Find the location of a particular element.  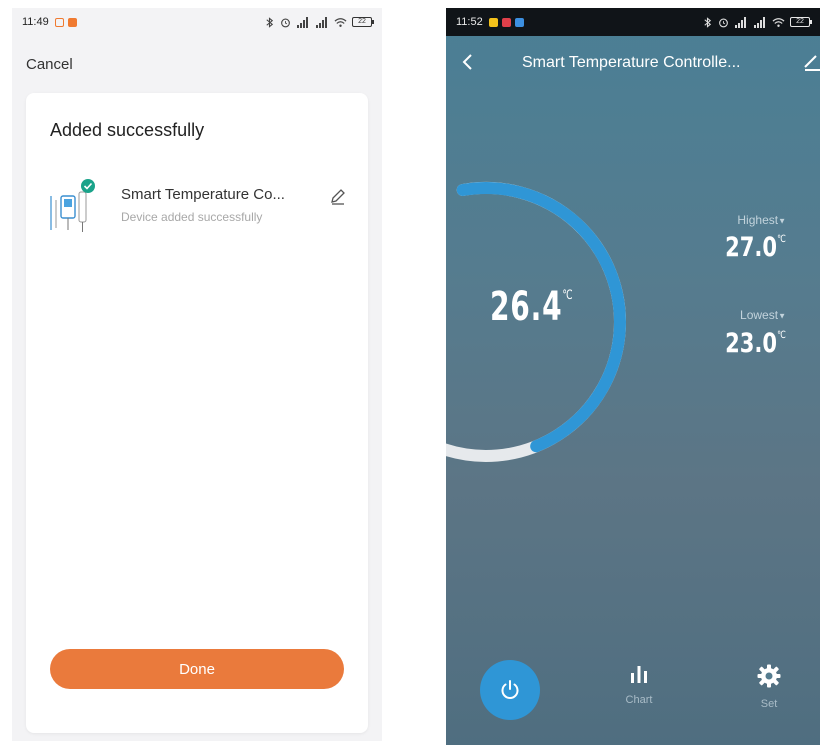

power-button is located at coordinates (510, 690).